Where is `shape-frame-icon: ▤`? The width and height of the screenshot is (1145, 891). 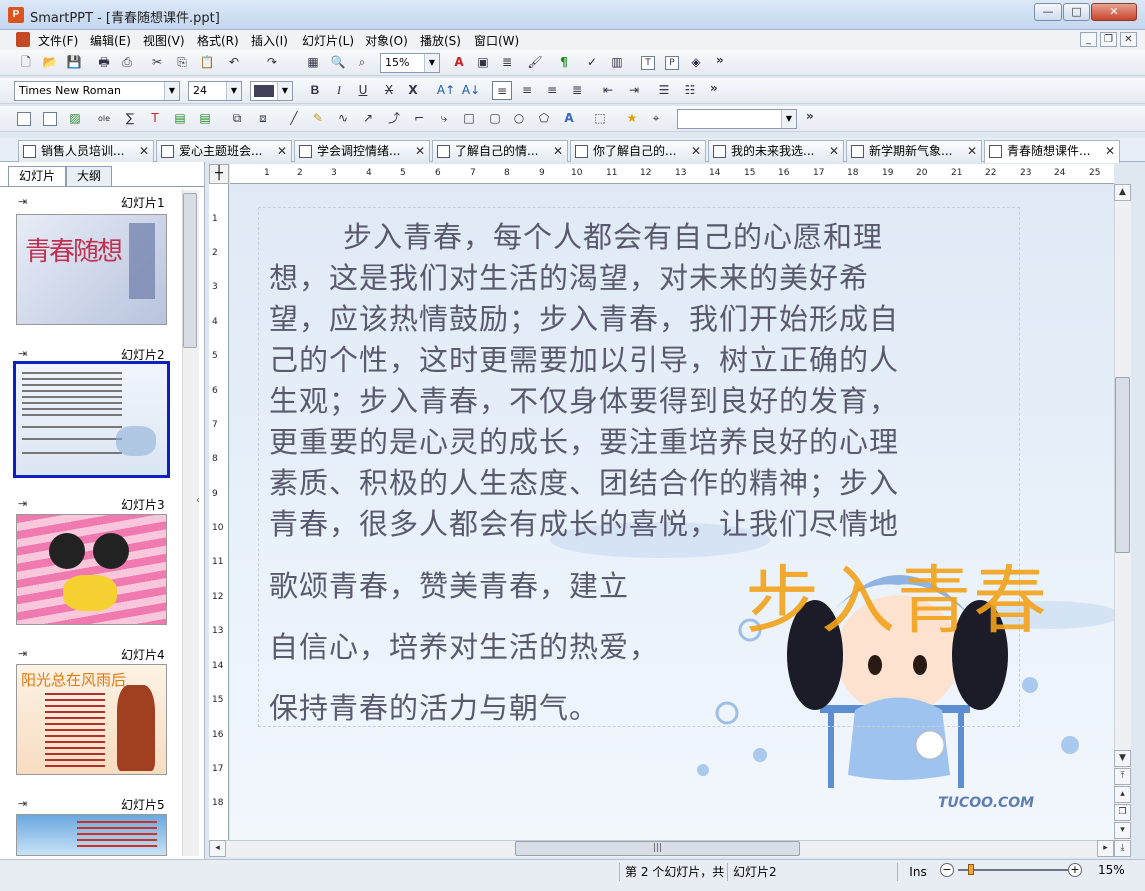 shape-frame-icon: ▤ is located at coordinates (180, 118).